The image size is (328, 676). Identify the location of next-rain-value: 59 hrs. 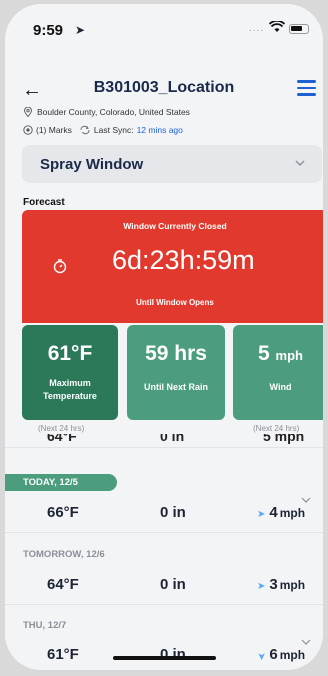
(176, 353).